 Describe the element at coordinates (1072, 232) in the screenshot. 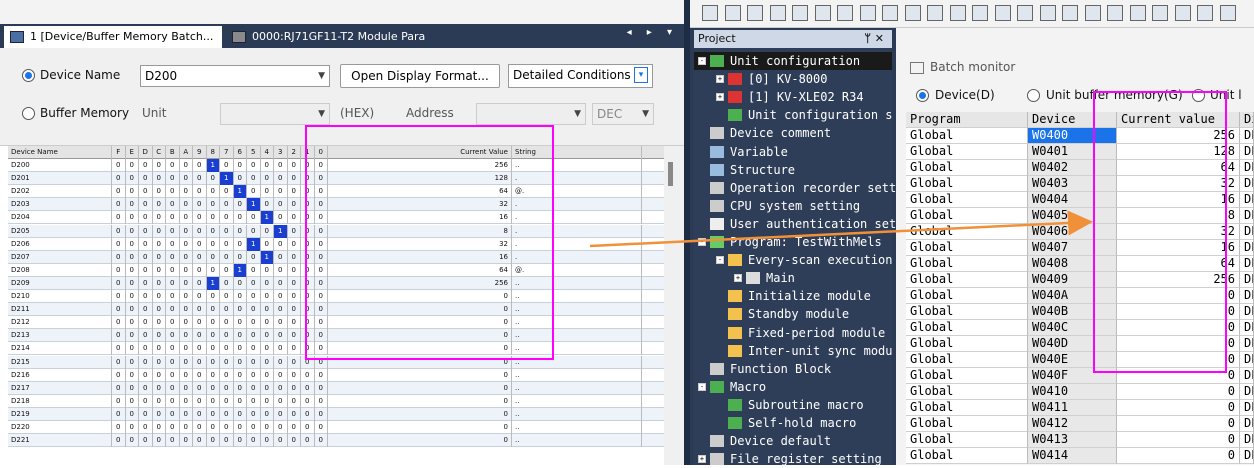

I see `device-cell: W0406` at that location.